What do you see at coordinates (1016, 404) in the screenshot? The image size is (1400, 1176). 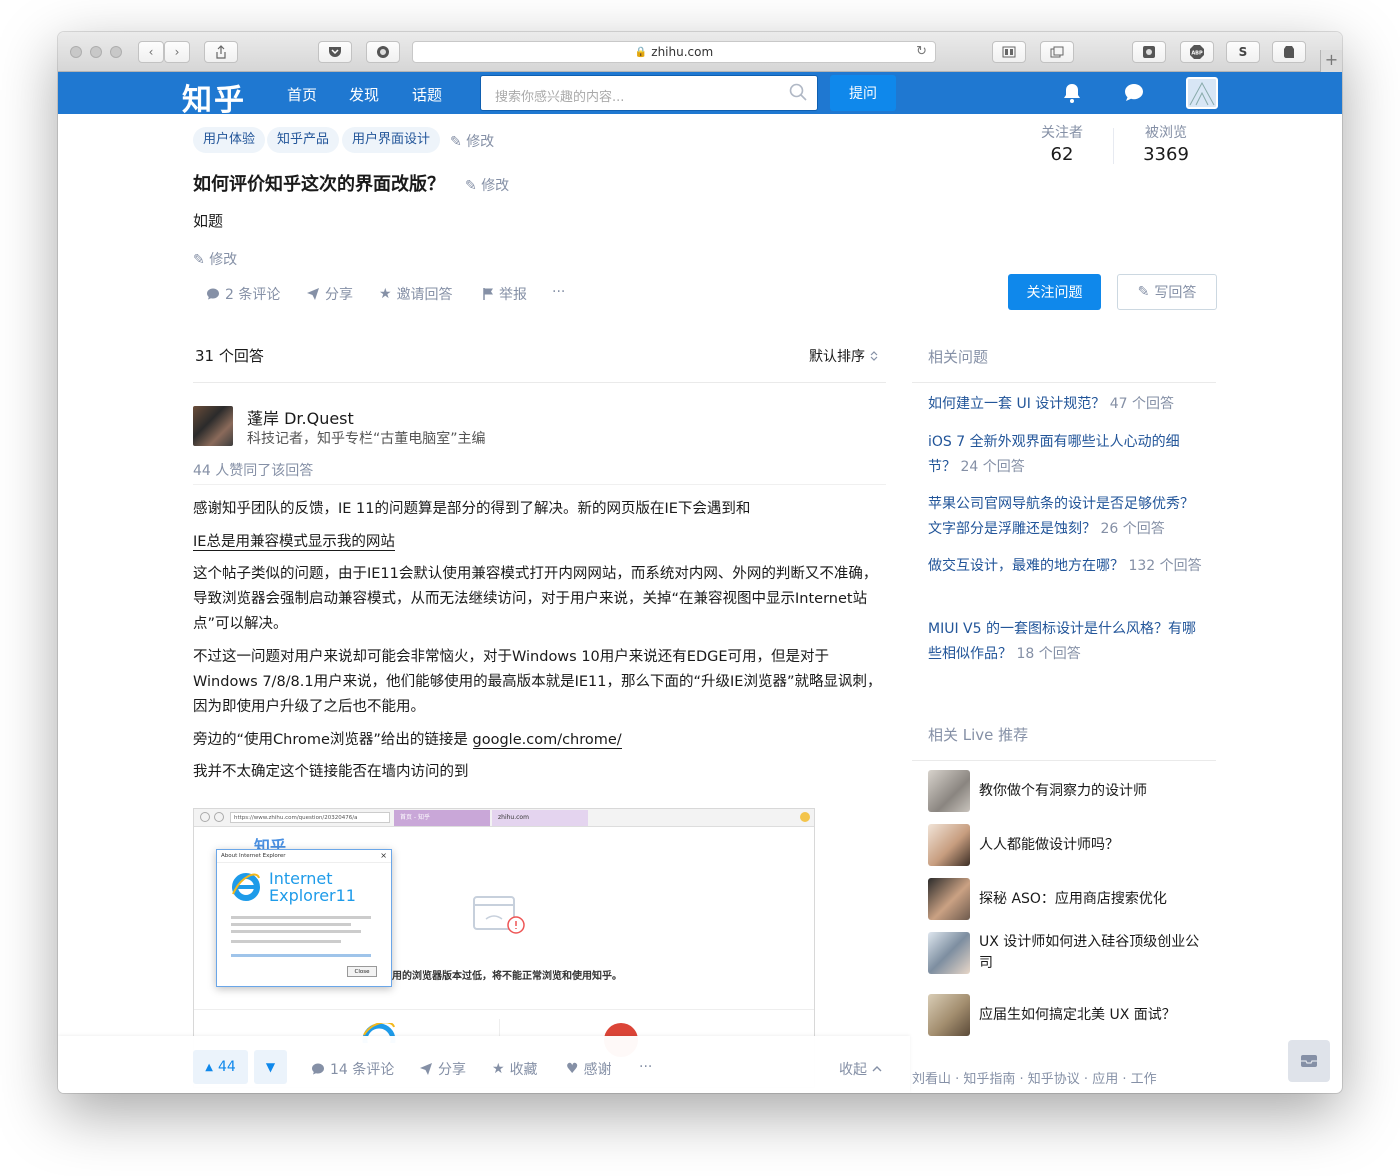 I see `related-question-title: 如何建立一套 UI 设计规范？` at bounding box center [1016, 404].